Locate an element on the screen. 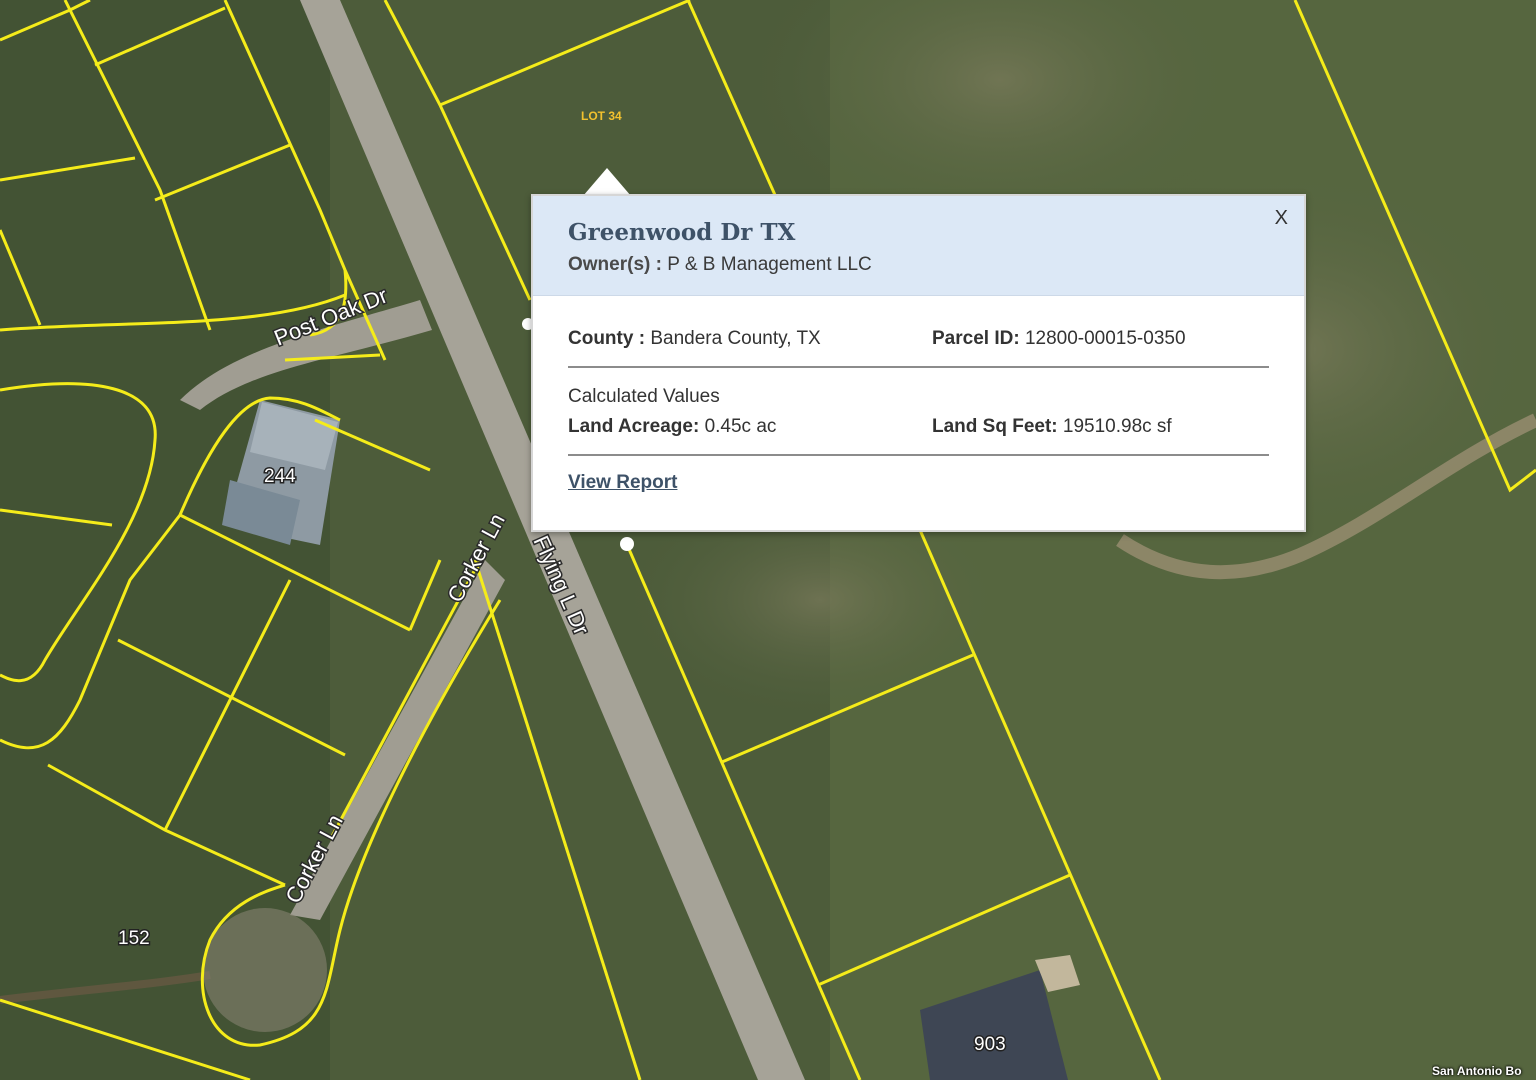 The image size is (1536, 1080). county-label: County : is located at coordinates (607, 338).